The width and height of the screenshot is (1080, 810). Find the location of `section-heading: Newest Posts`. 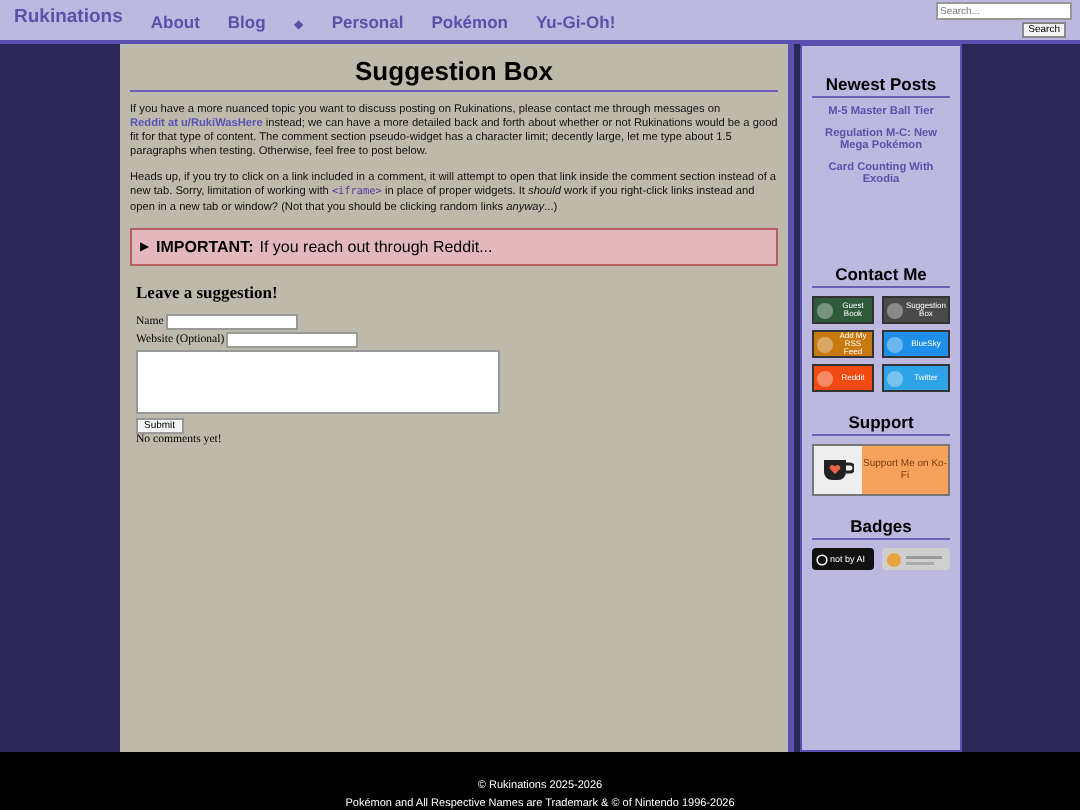

section-heading: Newest Posts is located at coordinates (881, 86).